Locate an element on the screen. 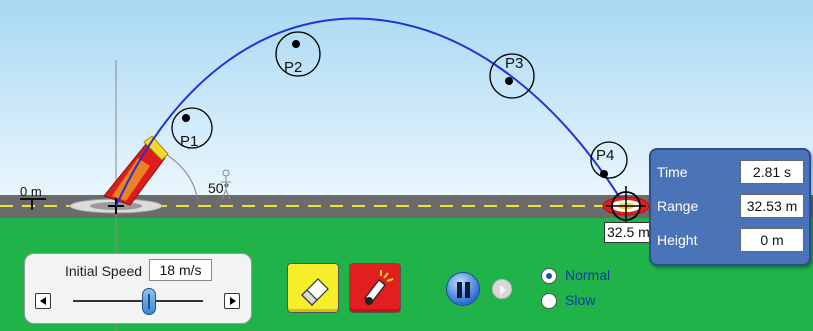 The height and width of the screenshot is (331, 813). arrow-left-icon is located at coordinates (43, 301).